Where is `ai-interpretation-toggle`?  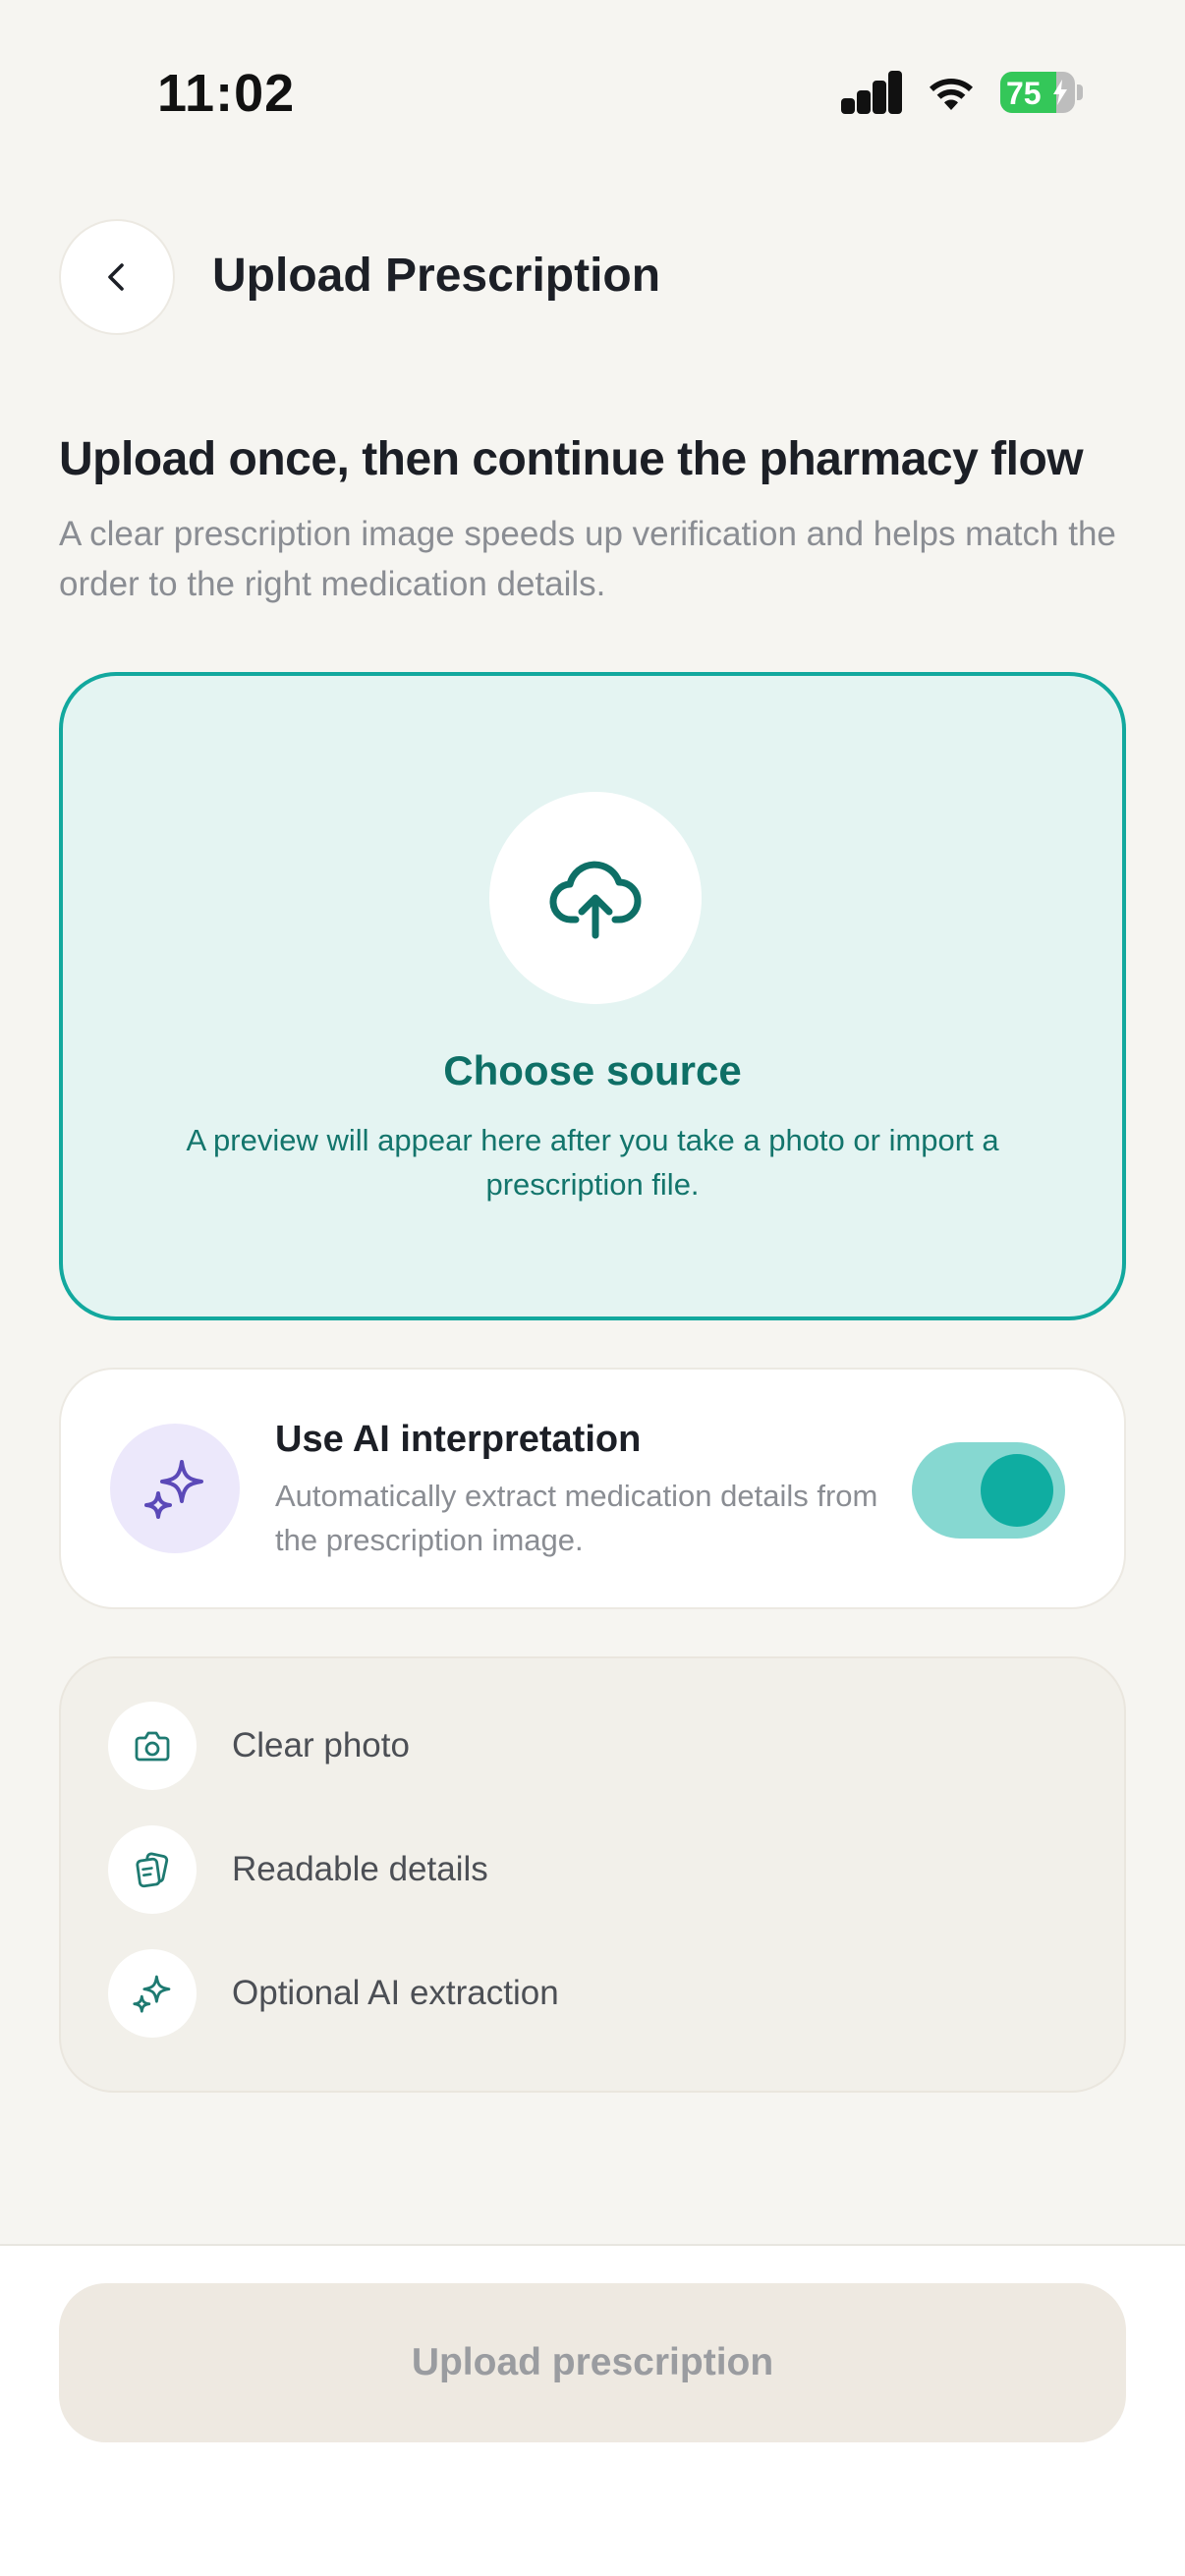
ai-interpretation-toggle is located at coordinates (989, 1490).